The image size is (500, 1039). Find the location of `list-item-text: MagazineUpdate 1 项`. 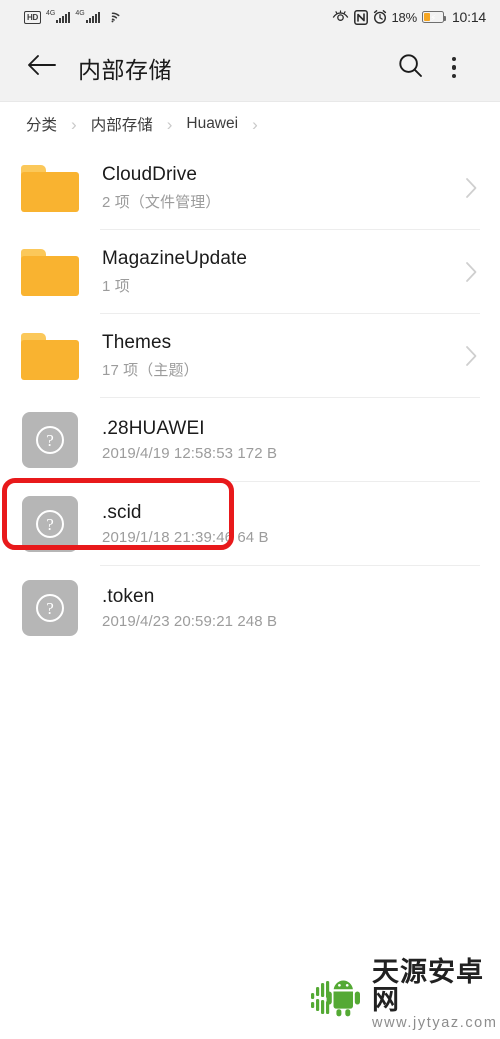

list-item-text: MagazineUpdate 1 项 is located at coordinates (279, 272).